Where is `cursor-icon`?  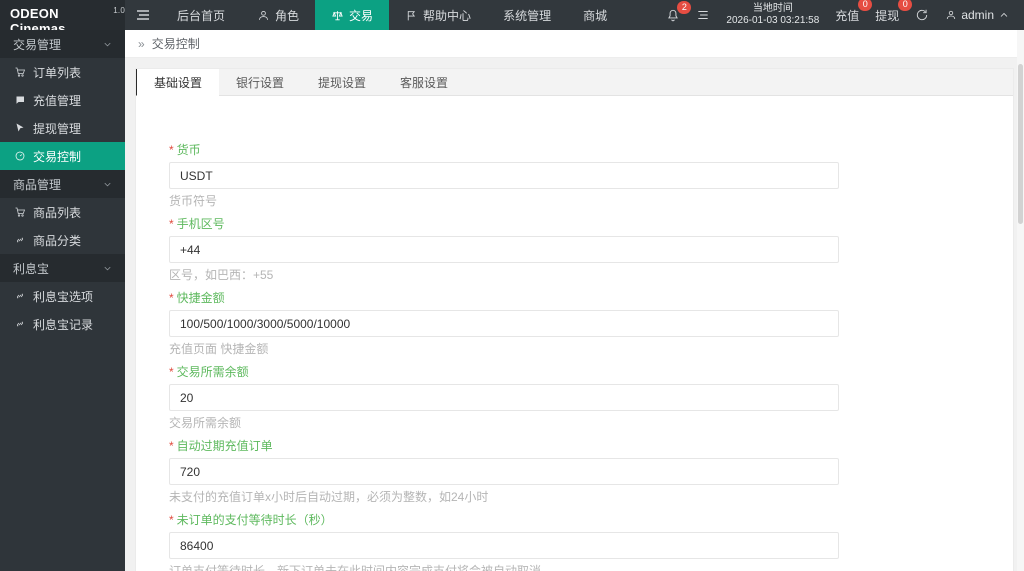 cursor-icon is located at coordinates (20, 127).